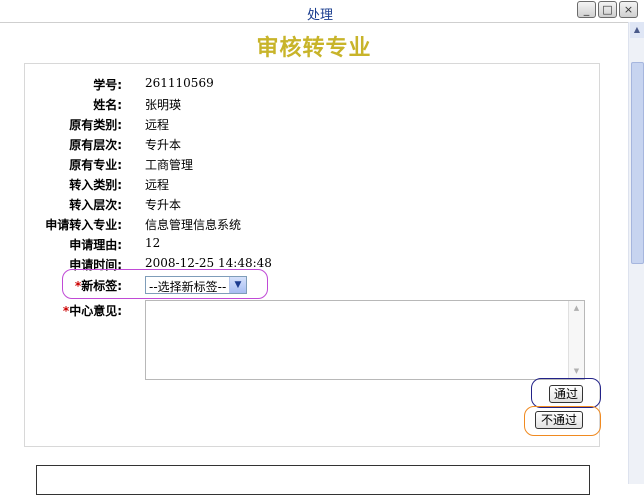  What do you see at coordinates (179, 83) in the screenshot?
I see `field-value: 261110569` at bounding box center [179, 83].